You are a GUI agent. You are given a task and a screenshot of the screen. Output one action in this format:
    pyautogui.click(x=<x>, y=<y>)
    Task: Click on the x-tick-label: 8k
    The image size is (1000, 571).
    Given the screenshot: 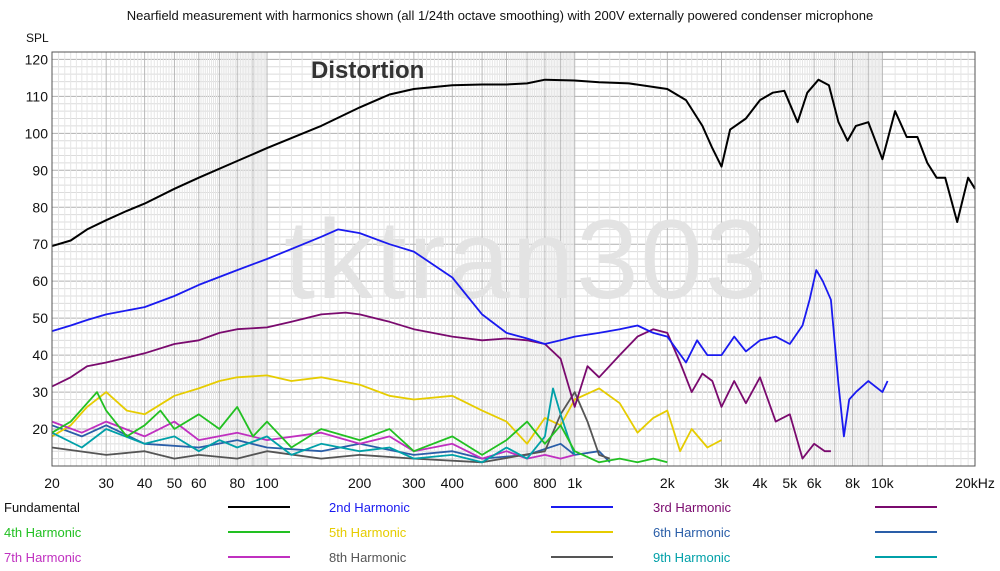 What is the action you would take?
    pyautogui.click(x=853, y=483)
    